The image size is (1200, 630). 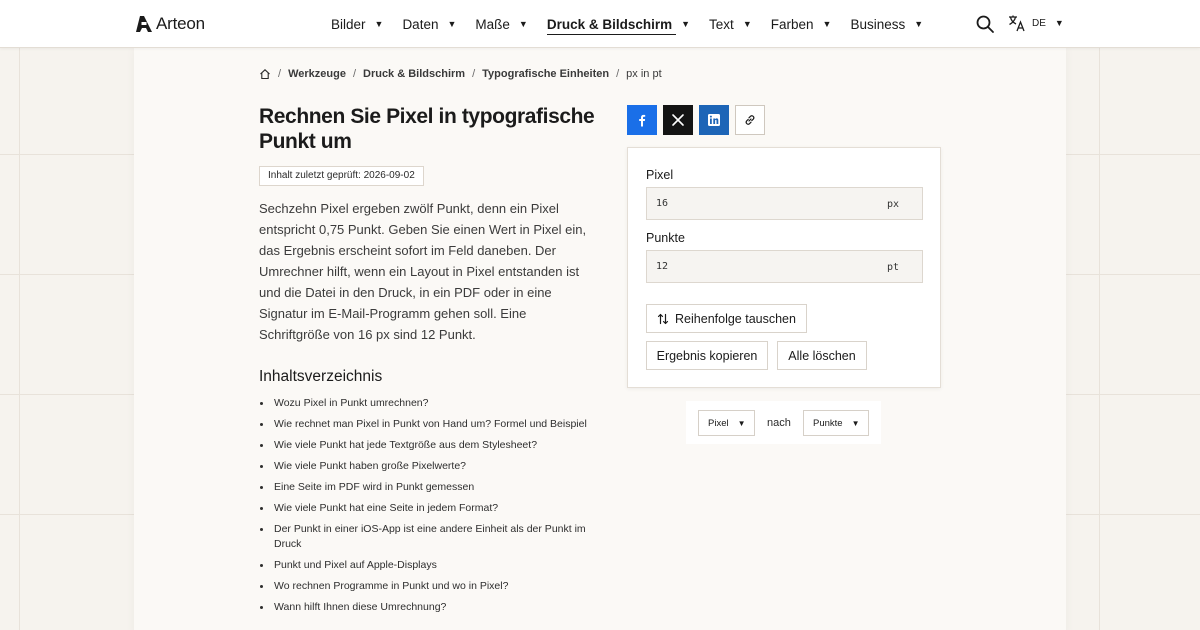 What do you see at coordinates (355, 565) in the screenshot?
I see `toc-link: Punkt und Pixel auf Apple-Displays` at bounding box center [355, 565].